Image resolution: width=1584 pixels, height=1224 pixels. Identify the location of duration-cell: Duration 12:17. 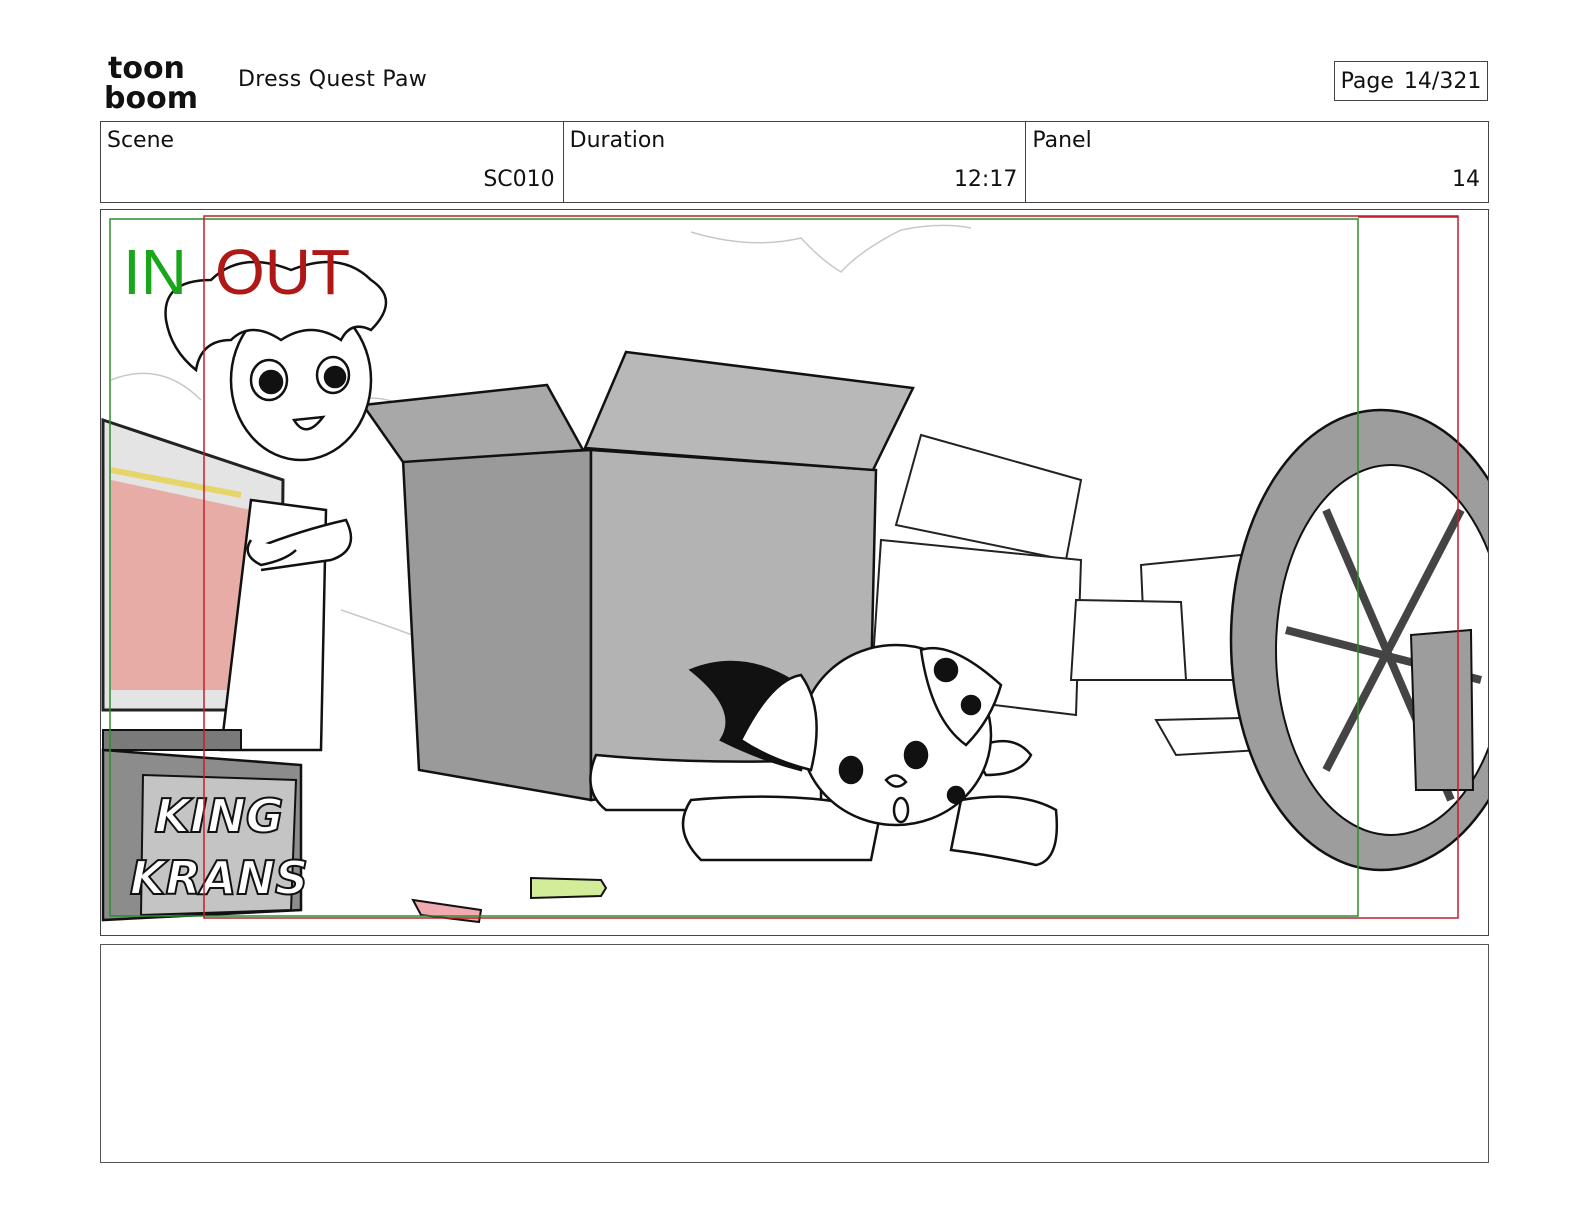
(795, 162).